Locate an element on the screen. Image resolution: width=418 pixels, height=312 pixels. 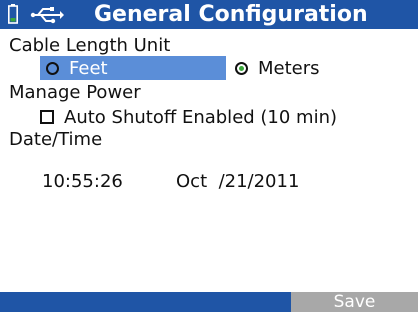
auto-shutoff-checkbox-row: Auto Shutoff Enabled (10 min) is located at coordinates (188, 117).